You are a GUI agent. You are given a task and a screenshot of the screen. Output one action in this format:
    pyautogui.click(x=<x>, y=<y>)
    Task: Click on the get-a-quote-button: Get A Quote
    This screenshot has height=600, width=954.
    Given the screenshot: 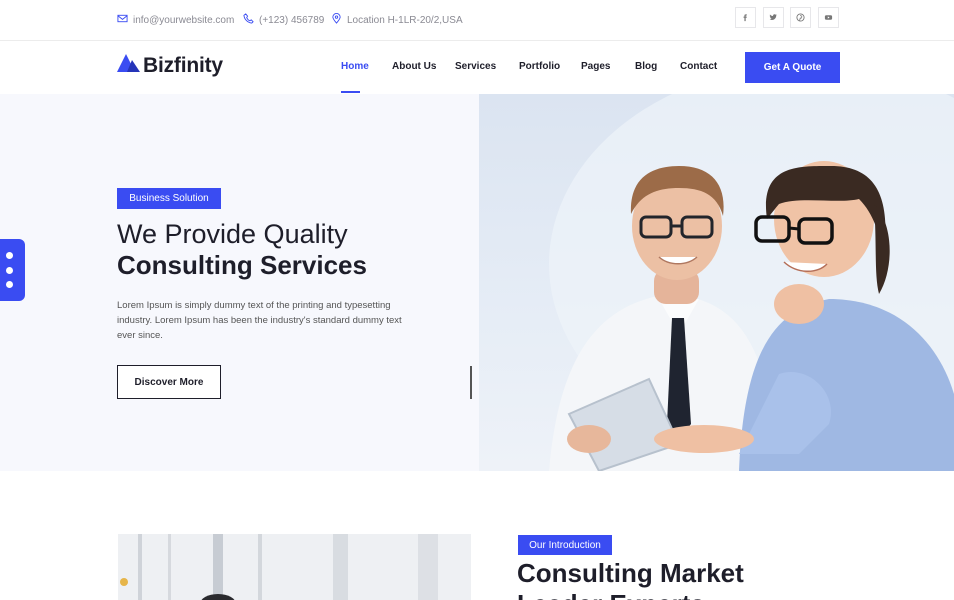 What is the action you would take?
    pyautogui.click(x=792, y=67)
    